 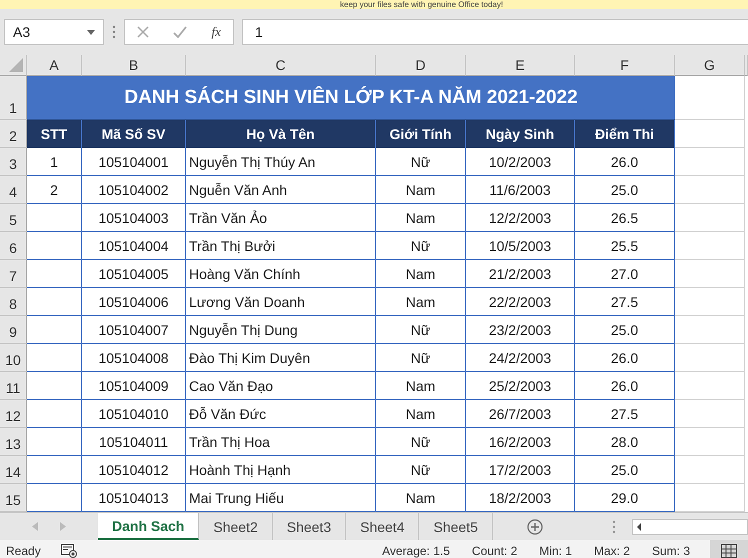 I want to click on column-heading: Họ Và Tên, so click(x=281, y=134).